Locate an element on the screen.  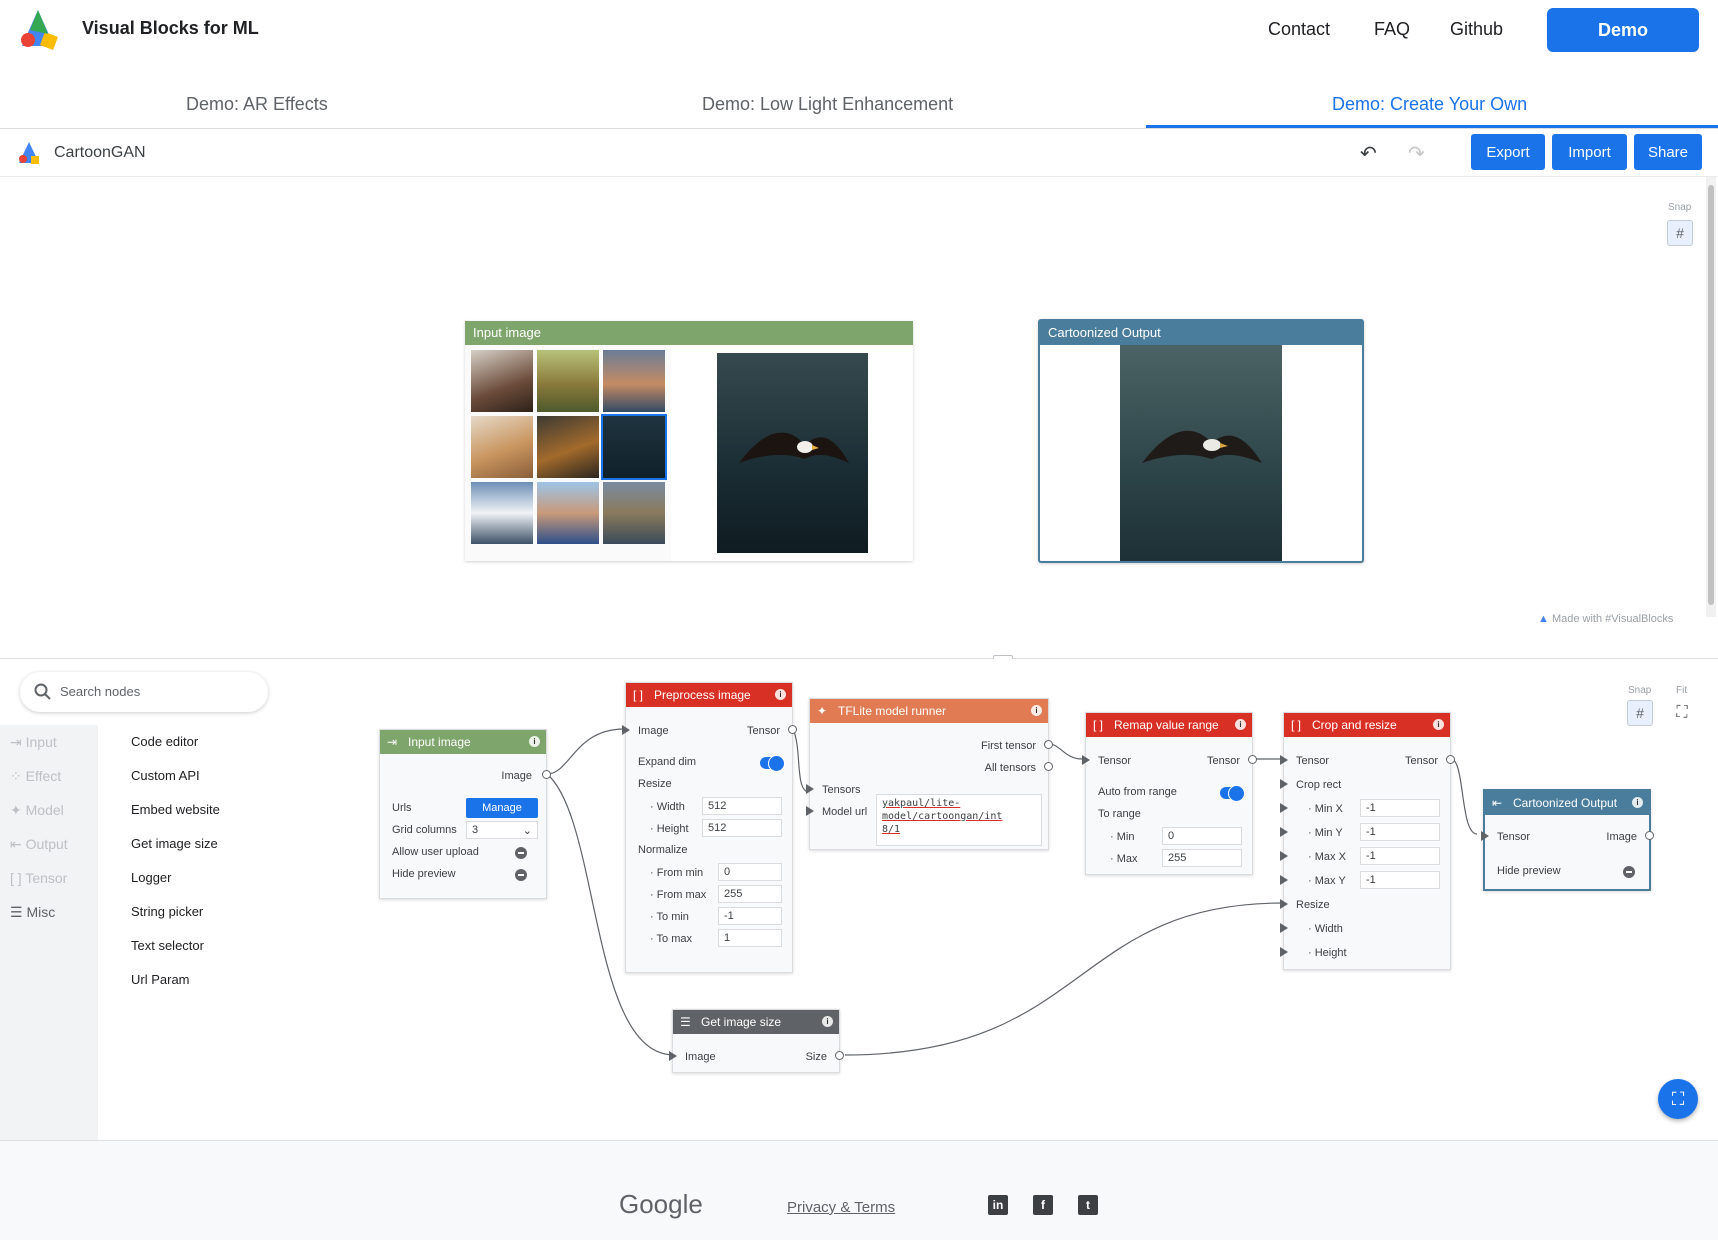
output-port-first-tensor is located at coordinates (1048, 744).